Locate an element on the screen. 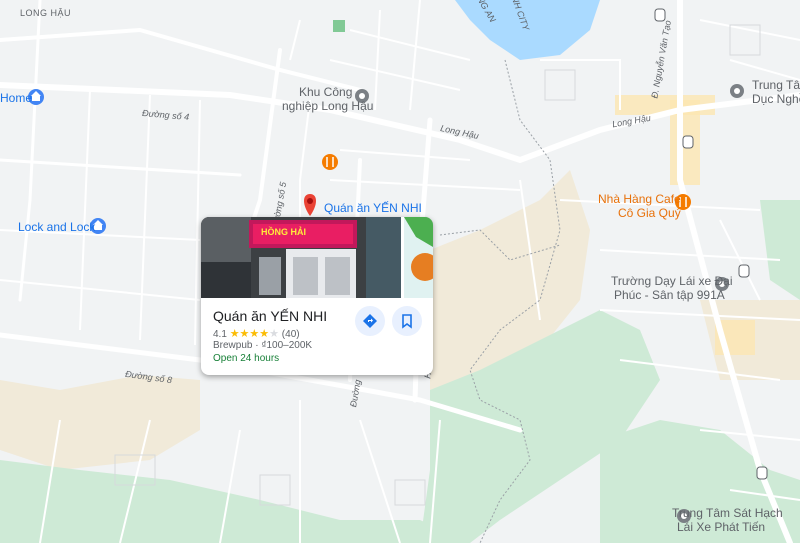 The width and height of the screenshot is (800, 543). bookmark-icon is located at coordinates (407, 321).